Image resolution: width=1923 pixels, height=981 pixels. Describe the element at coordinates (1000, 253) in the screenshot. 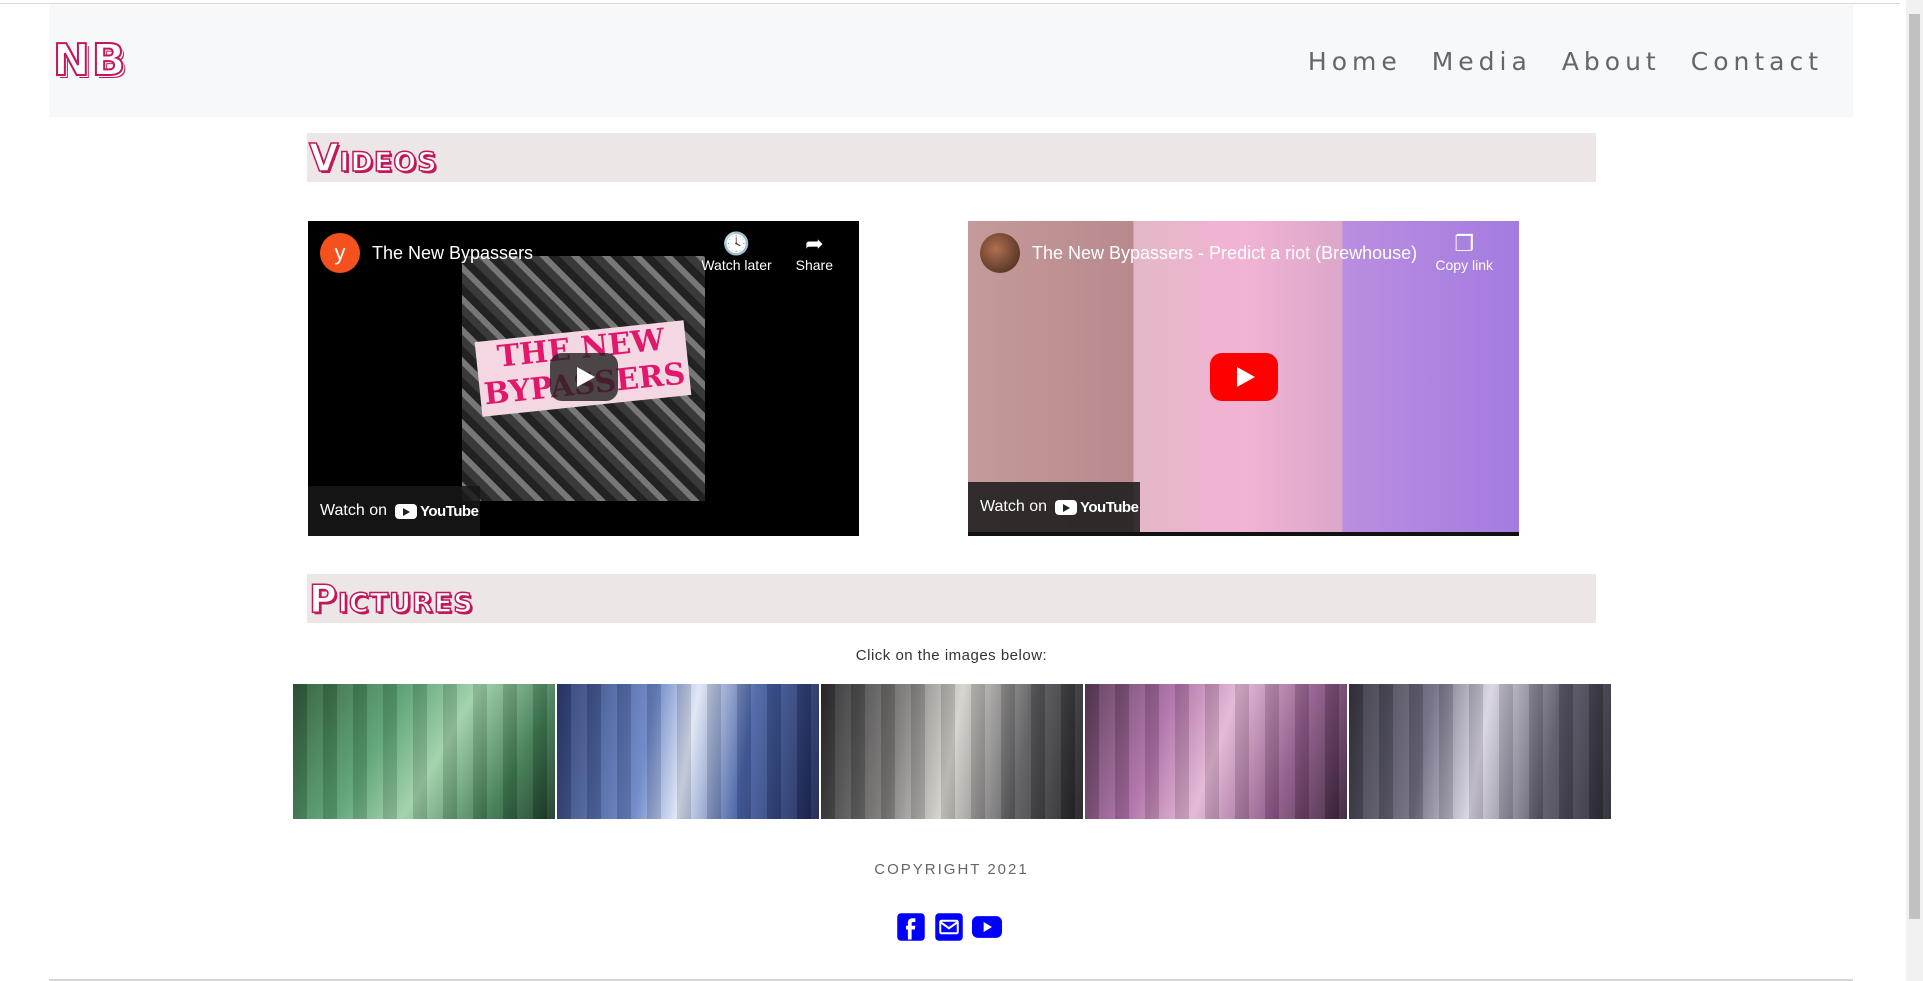

I see `channel-avatar` at that location.